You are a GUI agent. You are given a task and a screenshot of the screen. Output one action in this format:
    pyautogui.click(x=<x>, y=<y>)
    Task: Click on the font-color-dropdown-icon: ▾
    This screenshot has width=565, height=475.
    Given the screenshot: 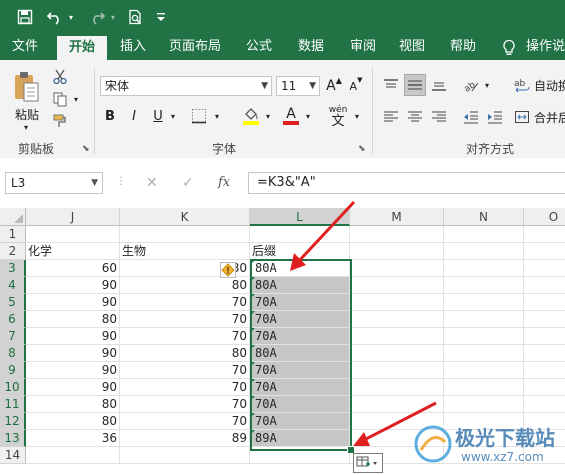 What is the action you would take?
    pyautogui.click(x=308, y=116)
    